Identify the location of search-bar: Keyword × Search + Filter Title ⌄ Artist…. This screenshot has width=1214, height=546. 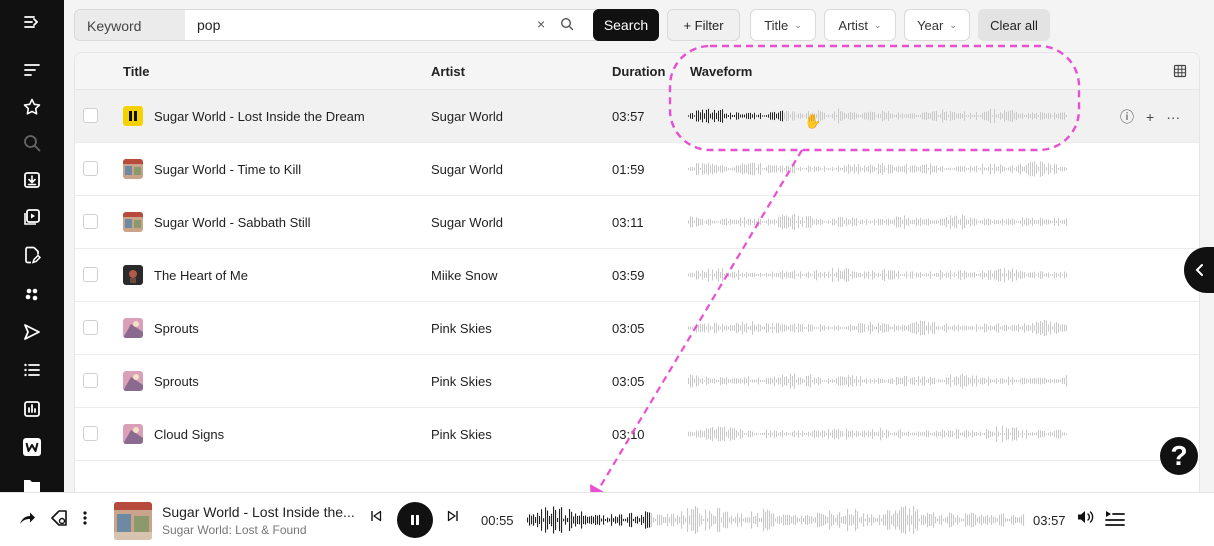
(639, 25).